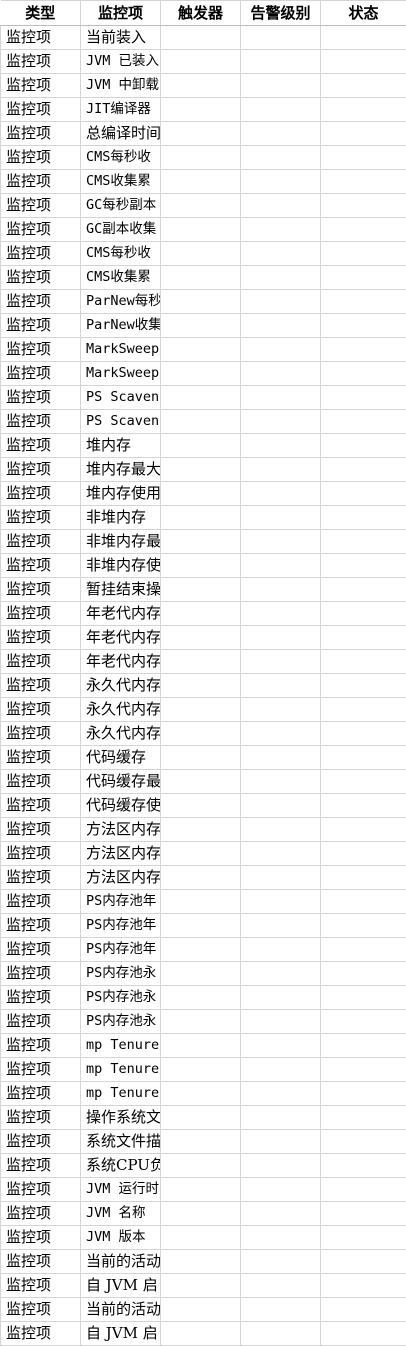 This screenshot has width=406, height=1346. Describe the element at coordinates (121, 902) in the screenshot. I see `cell-item: PS内存池年` at that location.